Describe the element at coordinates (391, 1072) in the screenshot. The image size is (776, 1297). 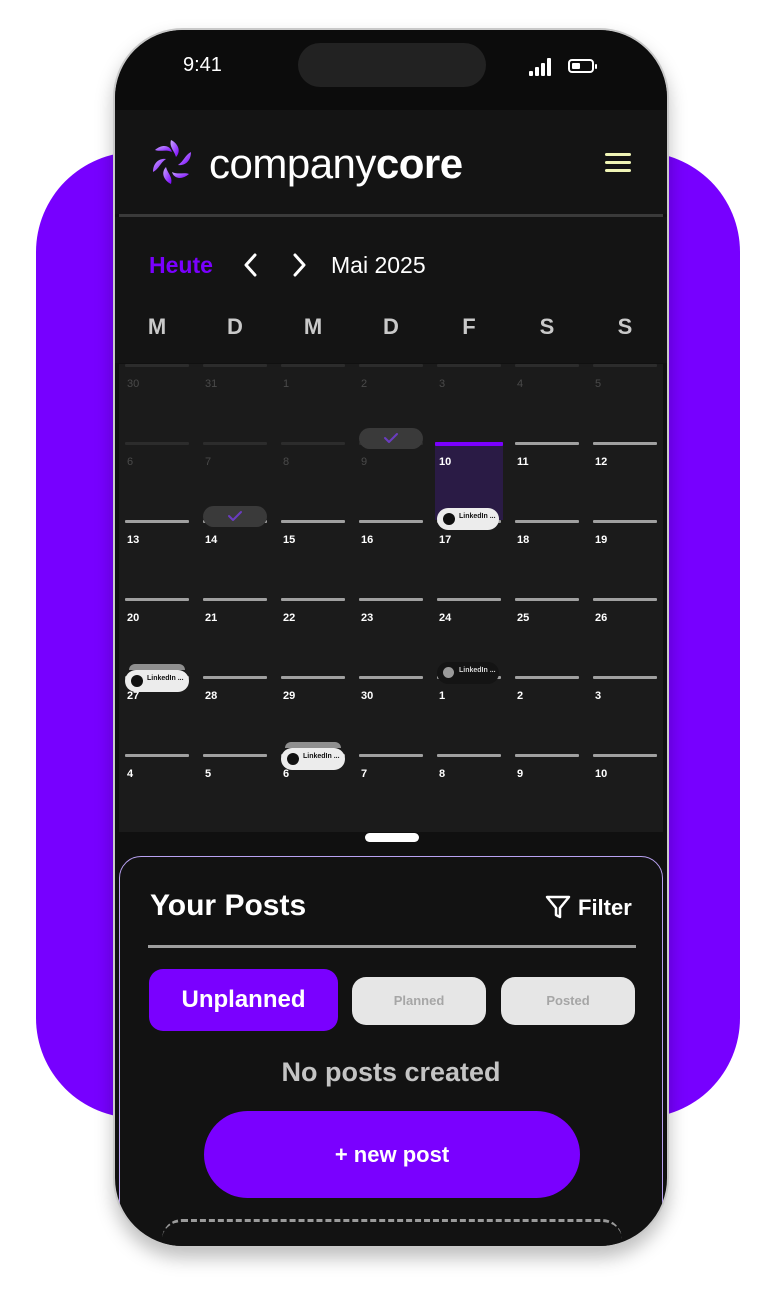
I see `empty-state-text: No posts created` at that location.